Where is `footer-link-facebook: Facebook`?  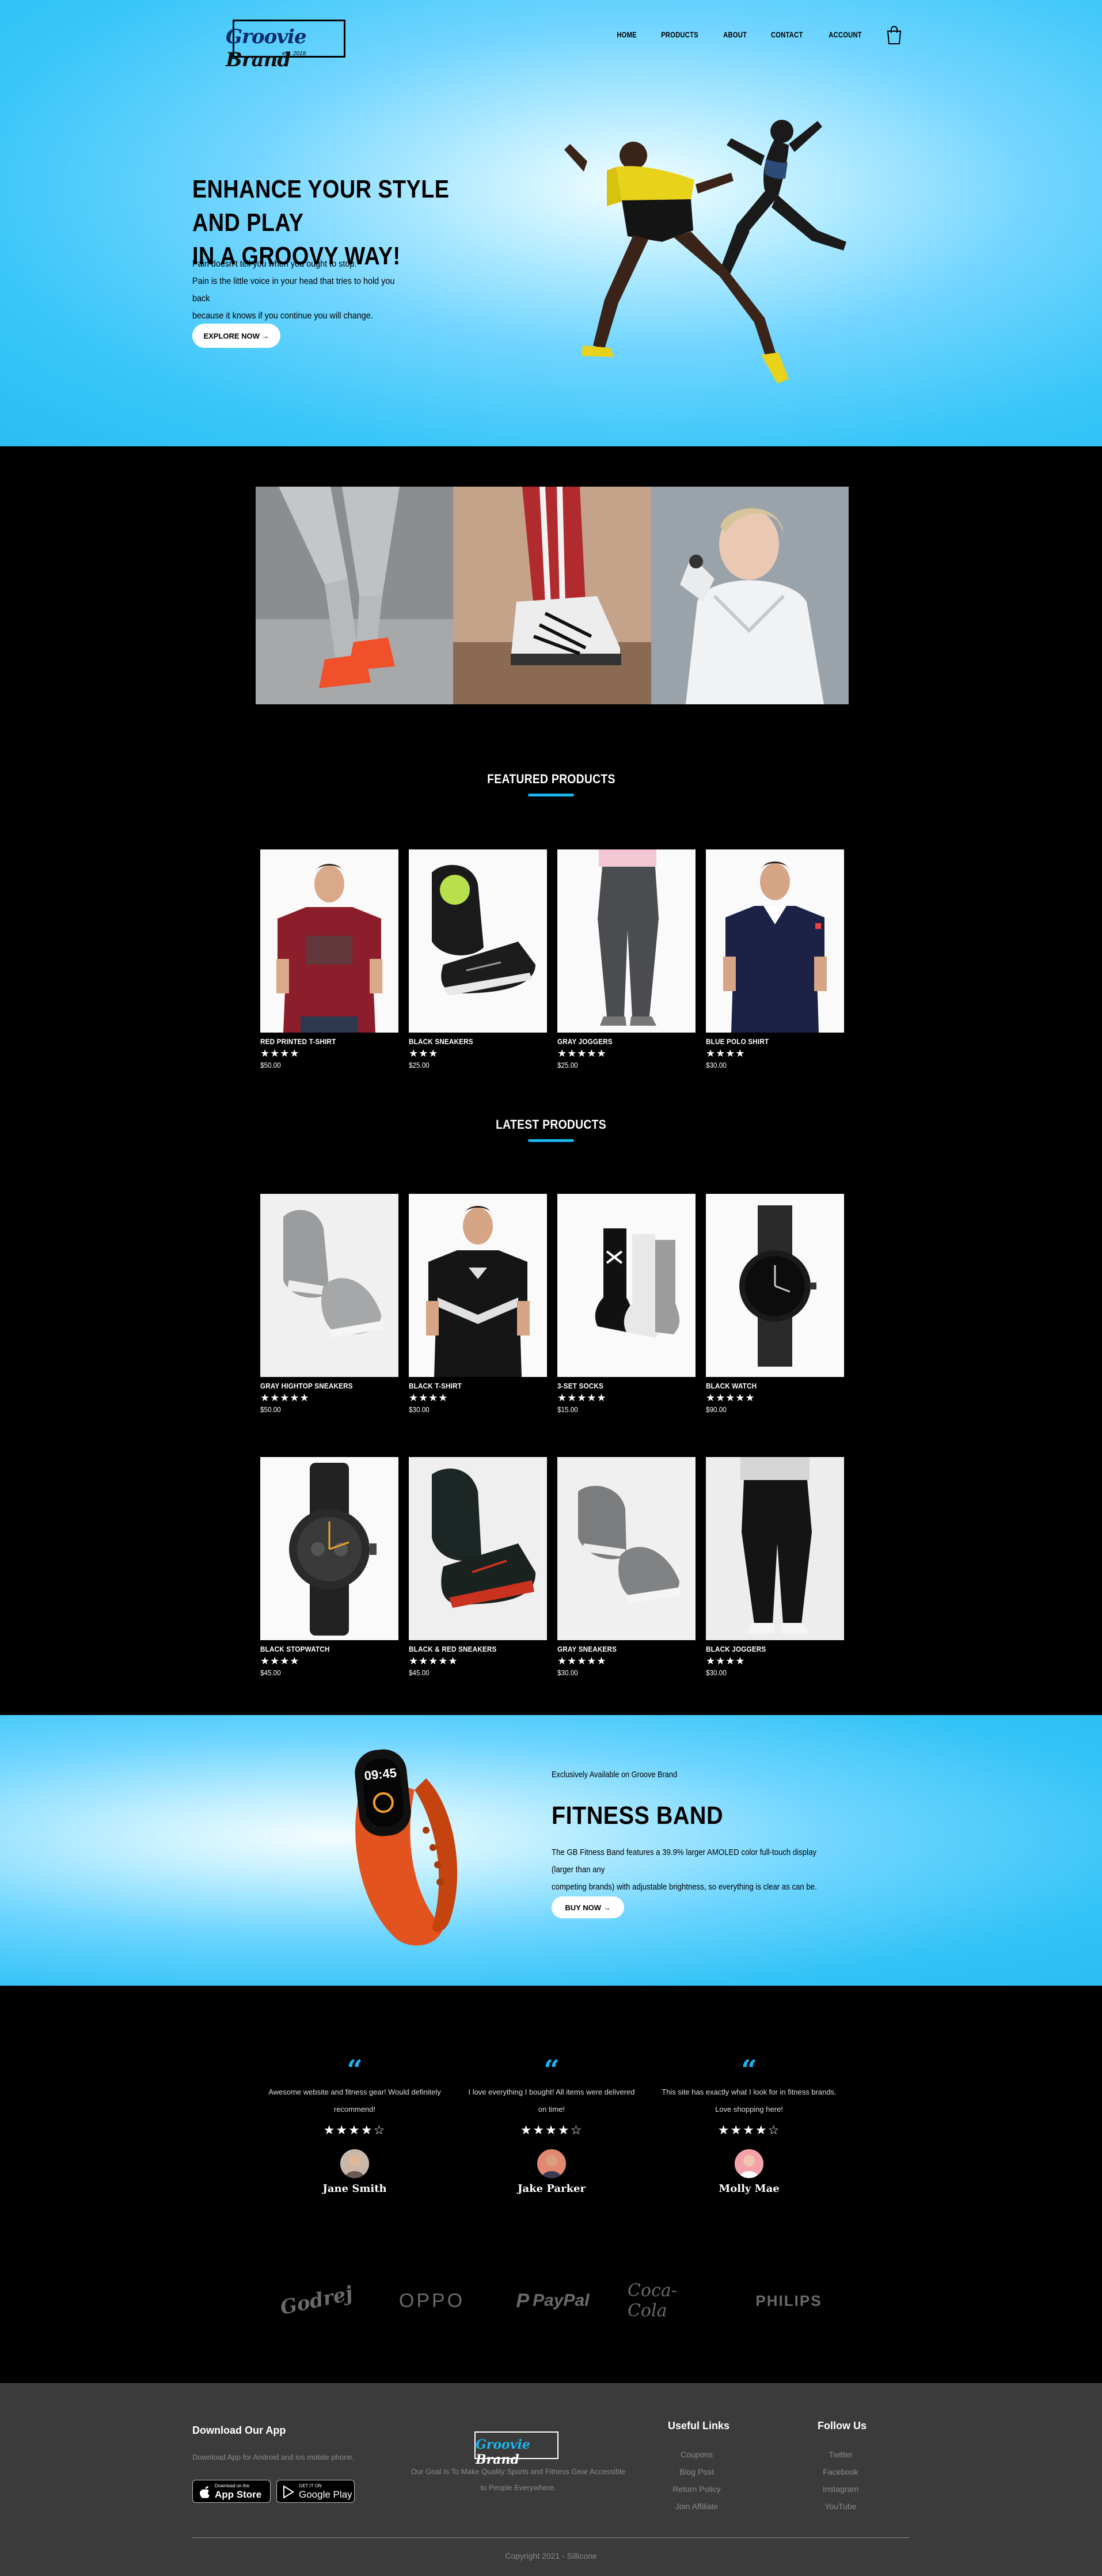 footer-link-facebook: Facebook is located at coordinates (840, 2471).